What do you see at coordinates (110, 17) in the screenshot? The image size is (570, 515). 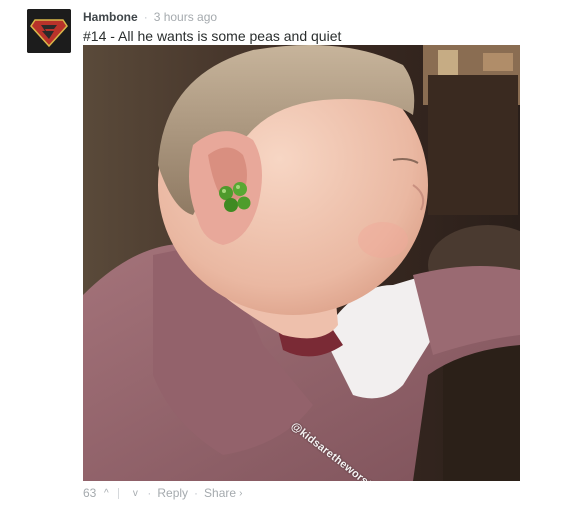 I see `author-name: Hambone` at bounding box center [110, 17].